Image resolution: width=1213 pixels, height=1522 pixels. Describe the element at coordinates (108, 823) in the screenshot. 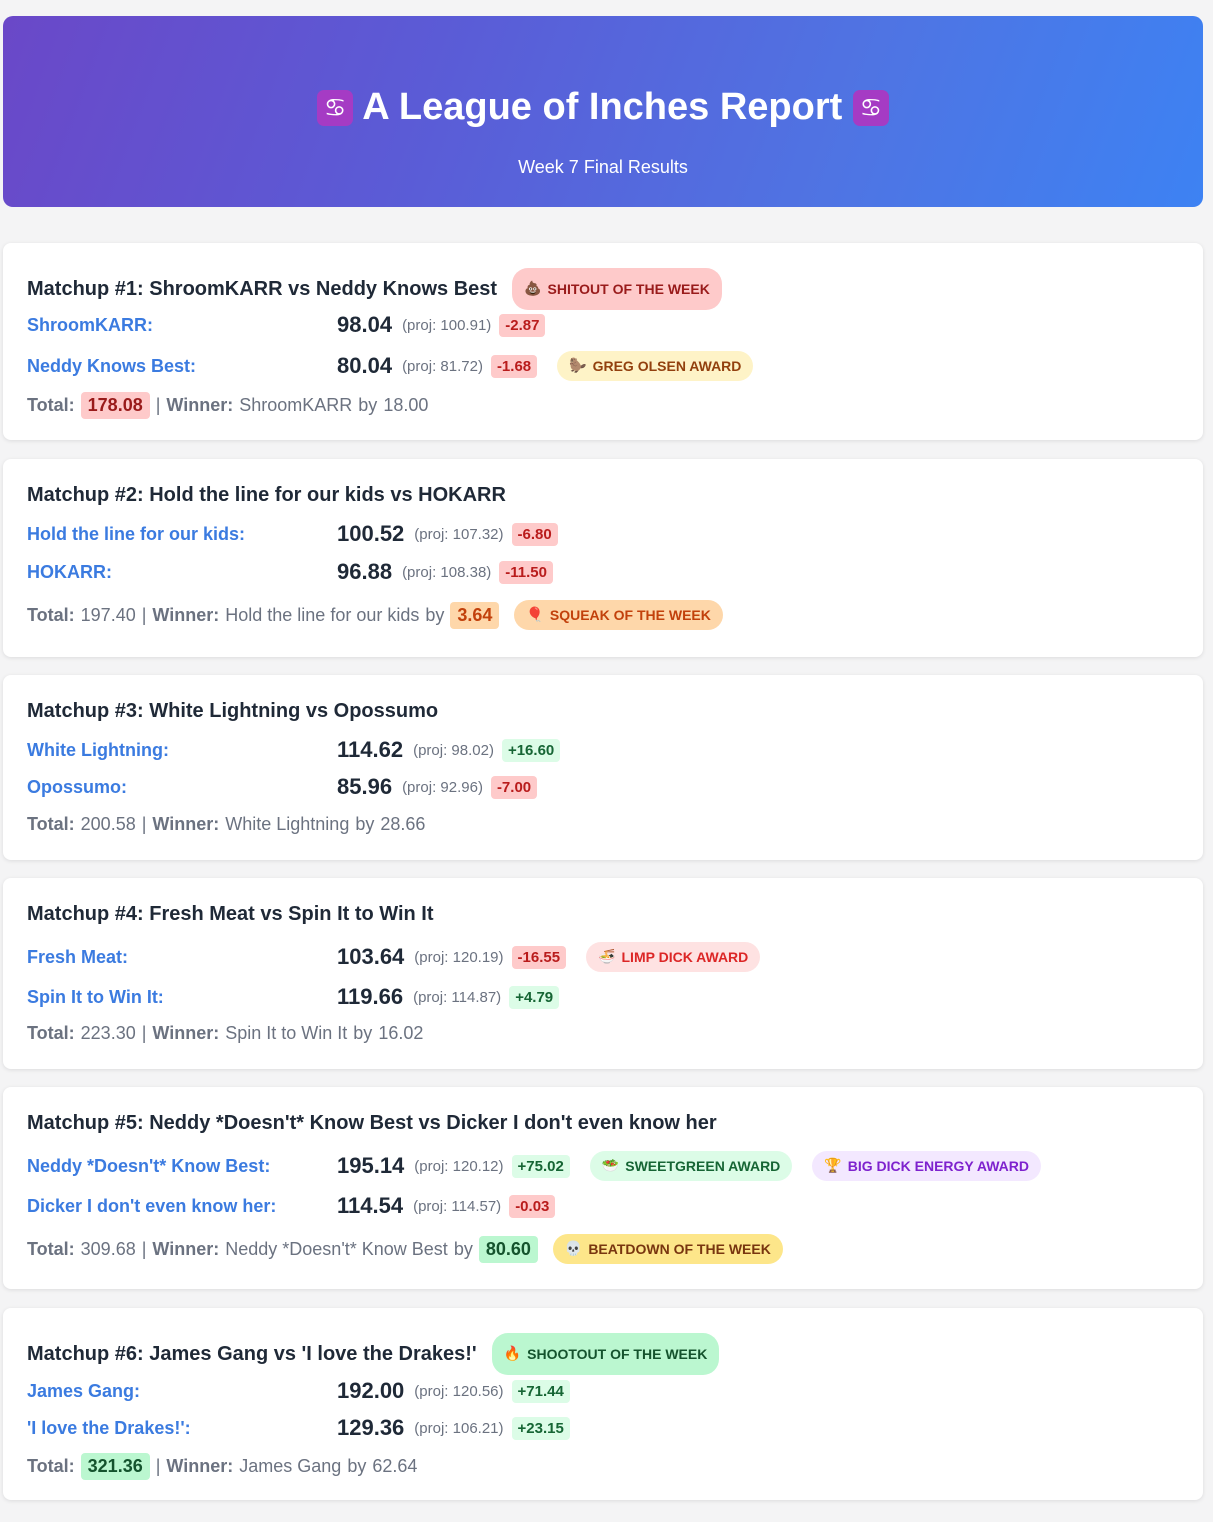

I see `total-points: 200.58` at that location.